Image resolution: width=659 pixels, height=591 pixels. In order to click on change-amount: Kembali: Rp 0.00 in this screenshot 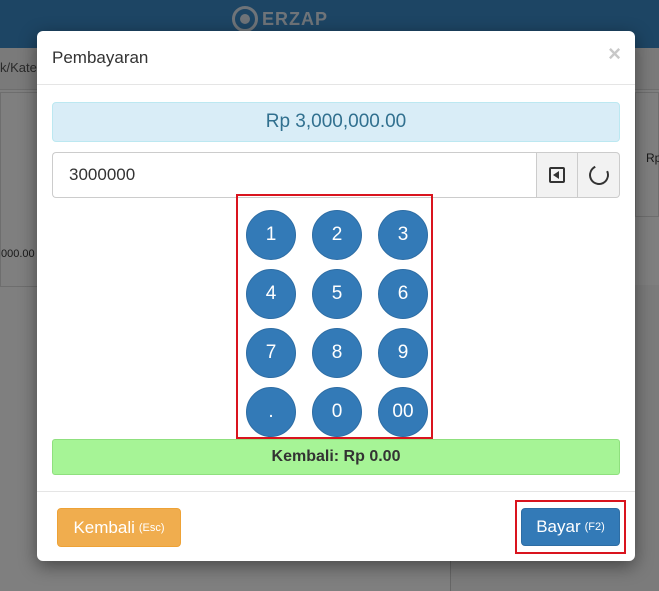, I will do `click(336, 457)`.